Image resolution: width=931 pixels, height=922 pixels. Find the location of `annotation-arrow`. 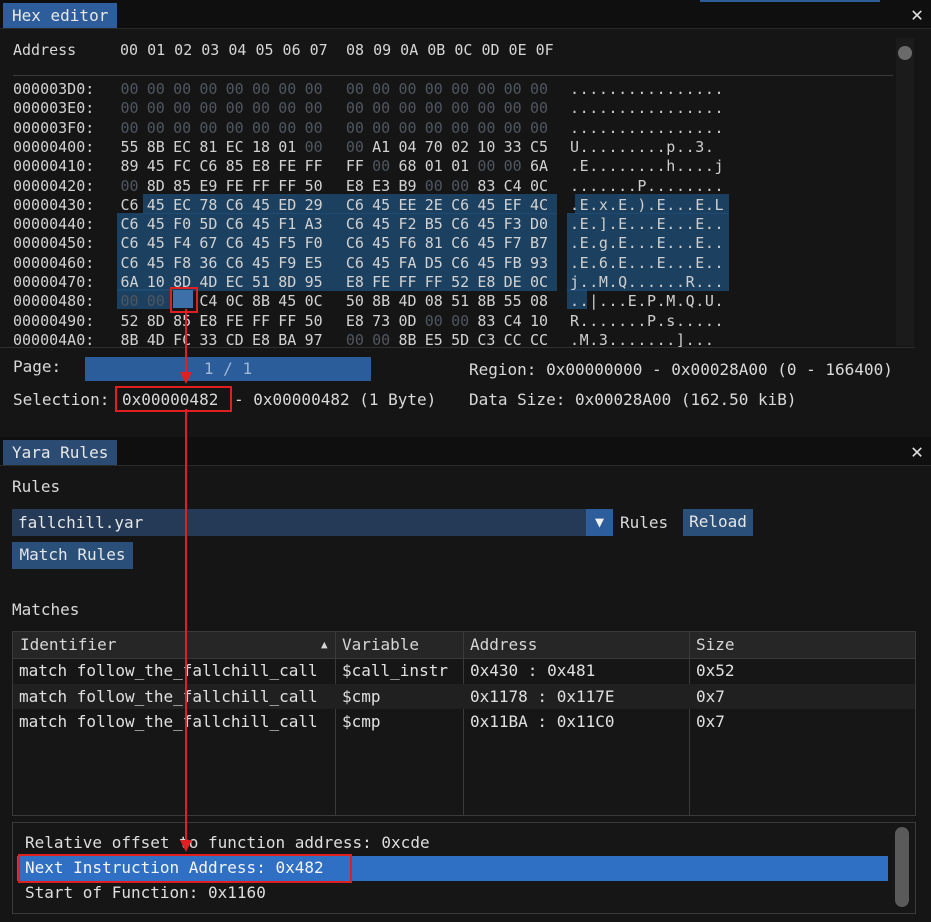

annotation-arrow is located at coordinates (186, 580).